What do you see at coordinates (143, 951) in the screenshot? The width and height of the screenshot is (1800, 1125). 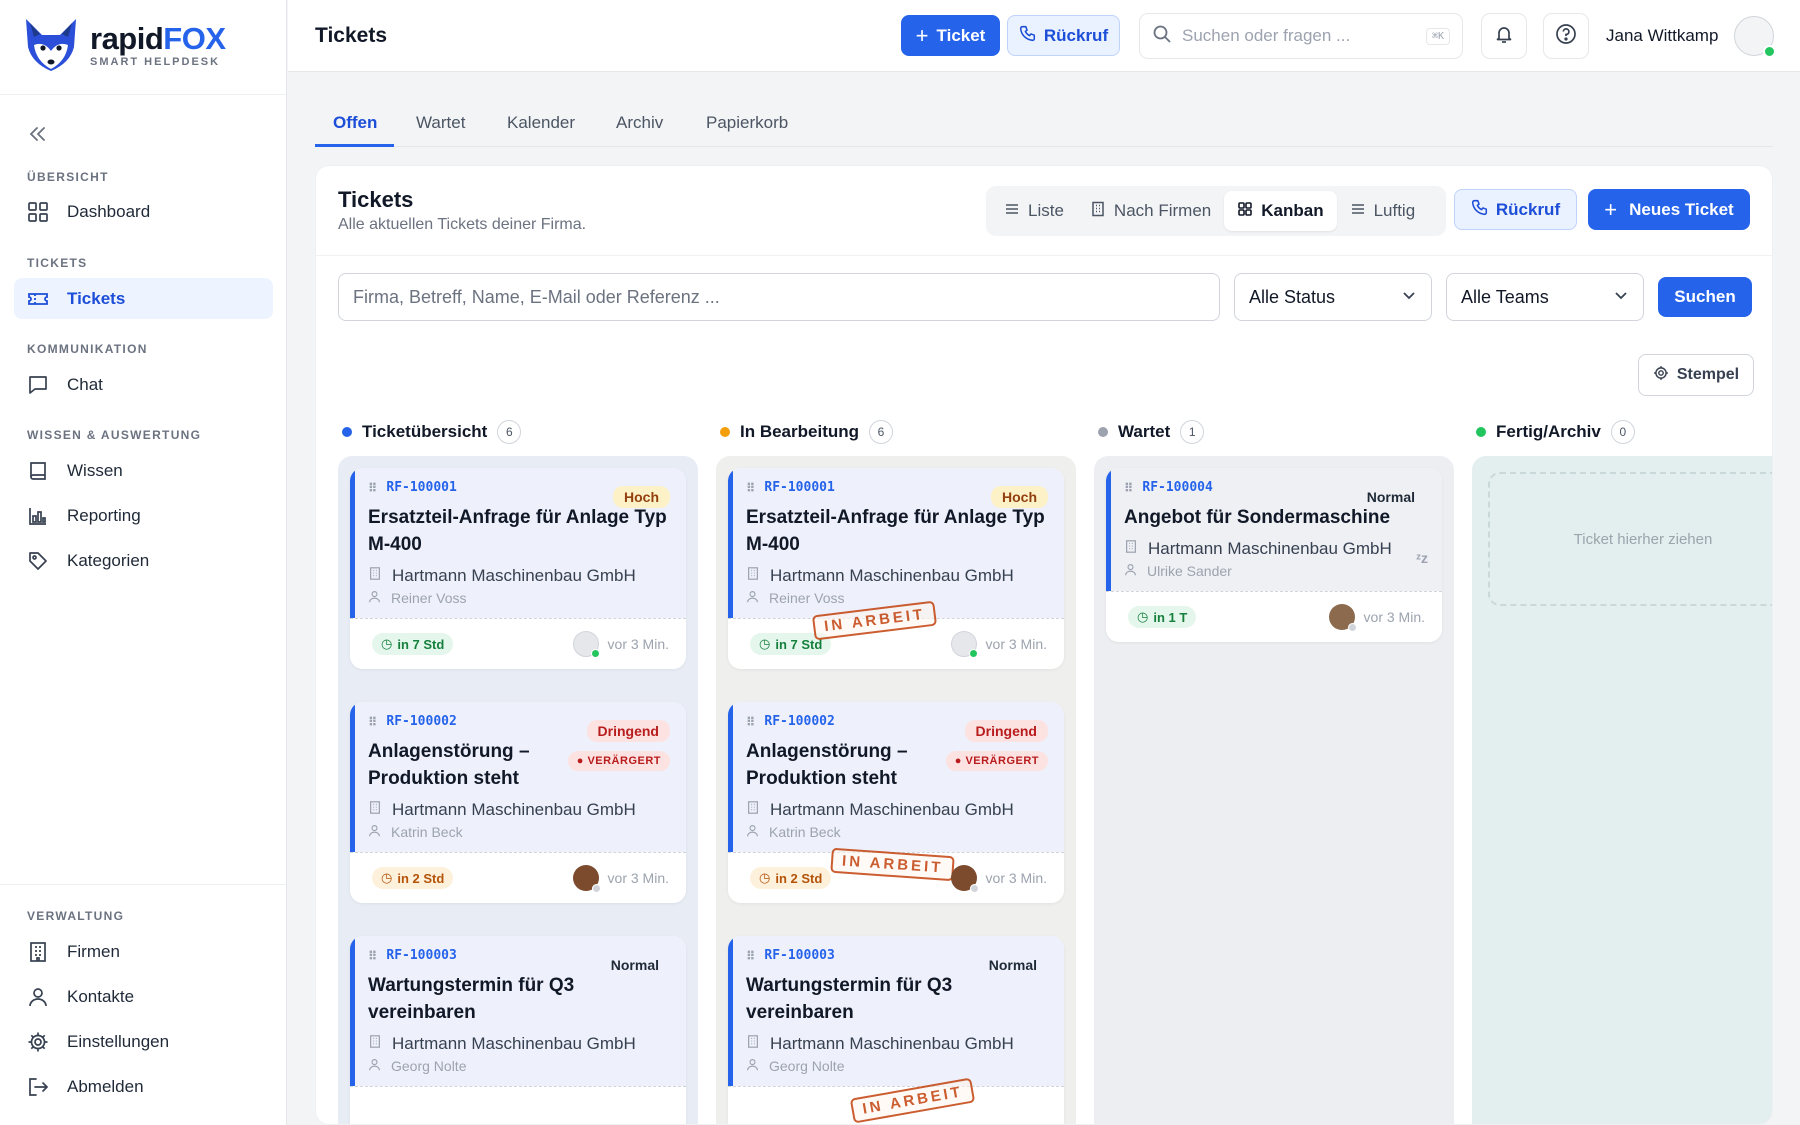 I see `sidebar-item-firmen: Firmen` at bounding box center [143, 951].